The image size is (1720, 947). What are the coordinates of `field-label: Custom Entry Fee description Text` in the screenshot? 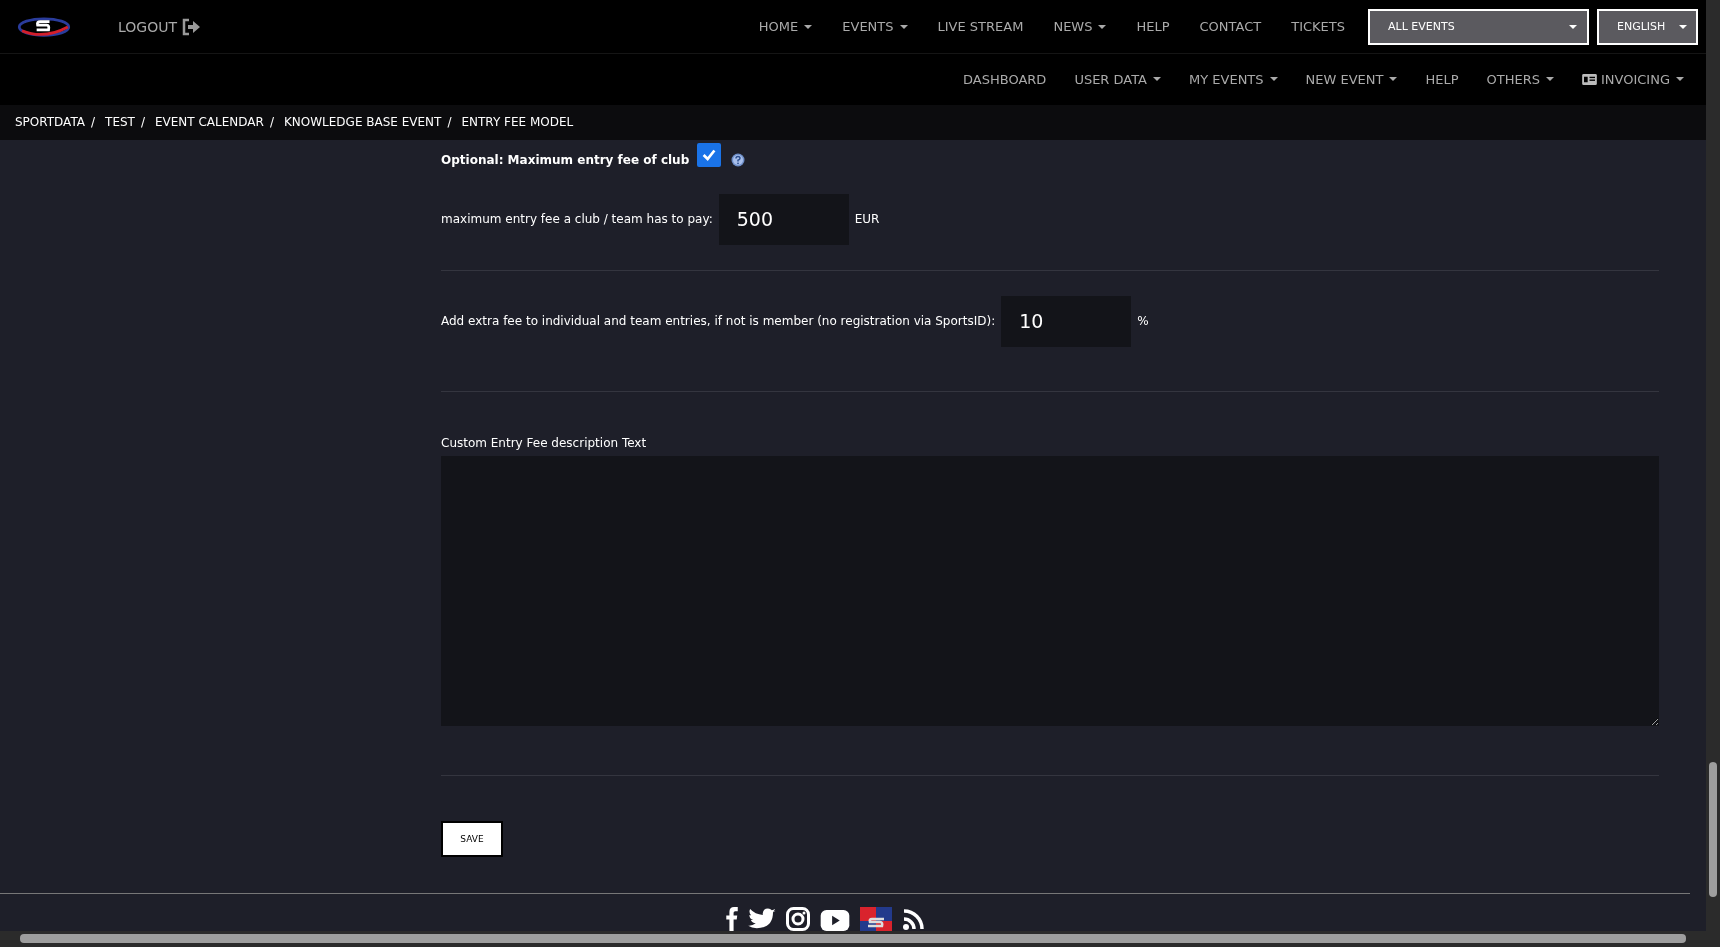 It's located at (544, 442).